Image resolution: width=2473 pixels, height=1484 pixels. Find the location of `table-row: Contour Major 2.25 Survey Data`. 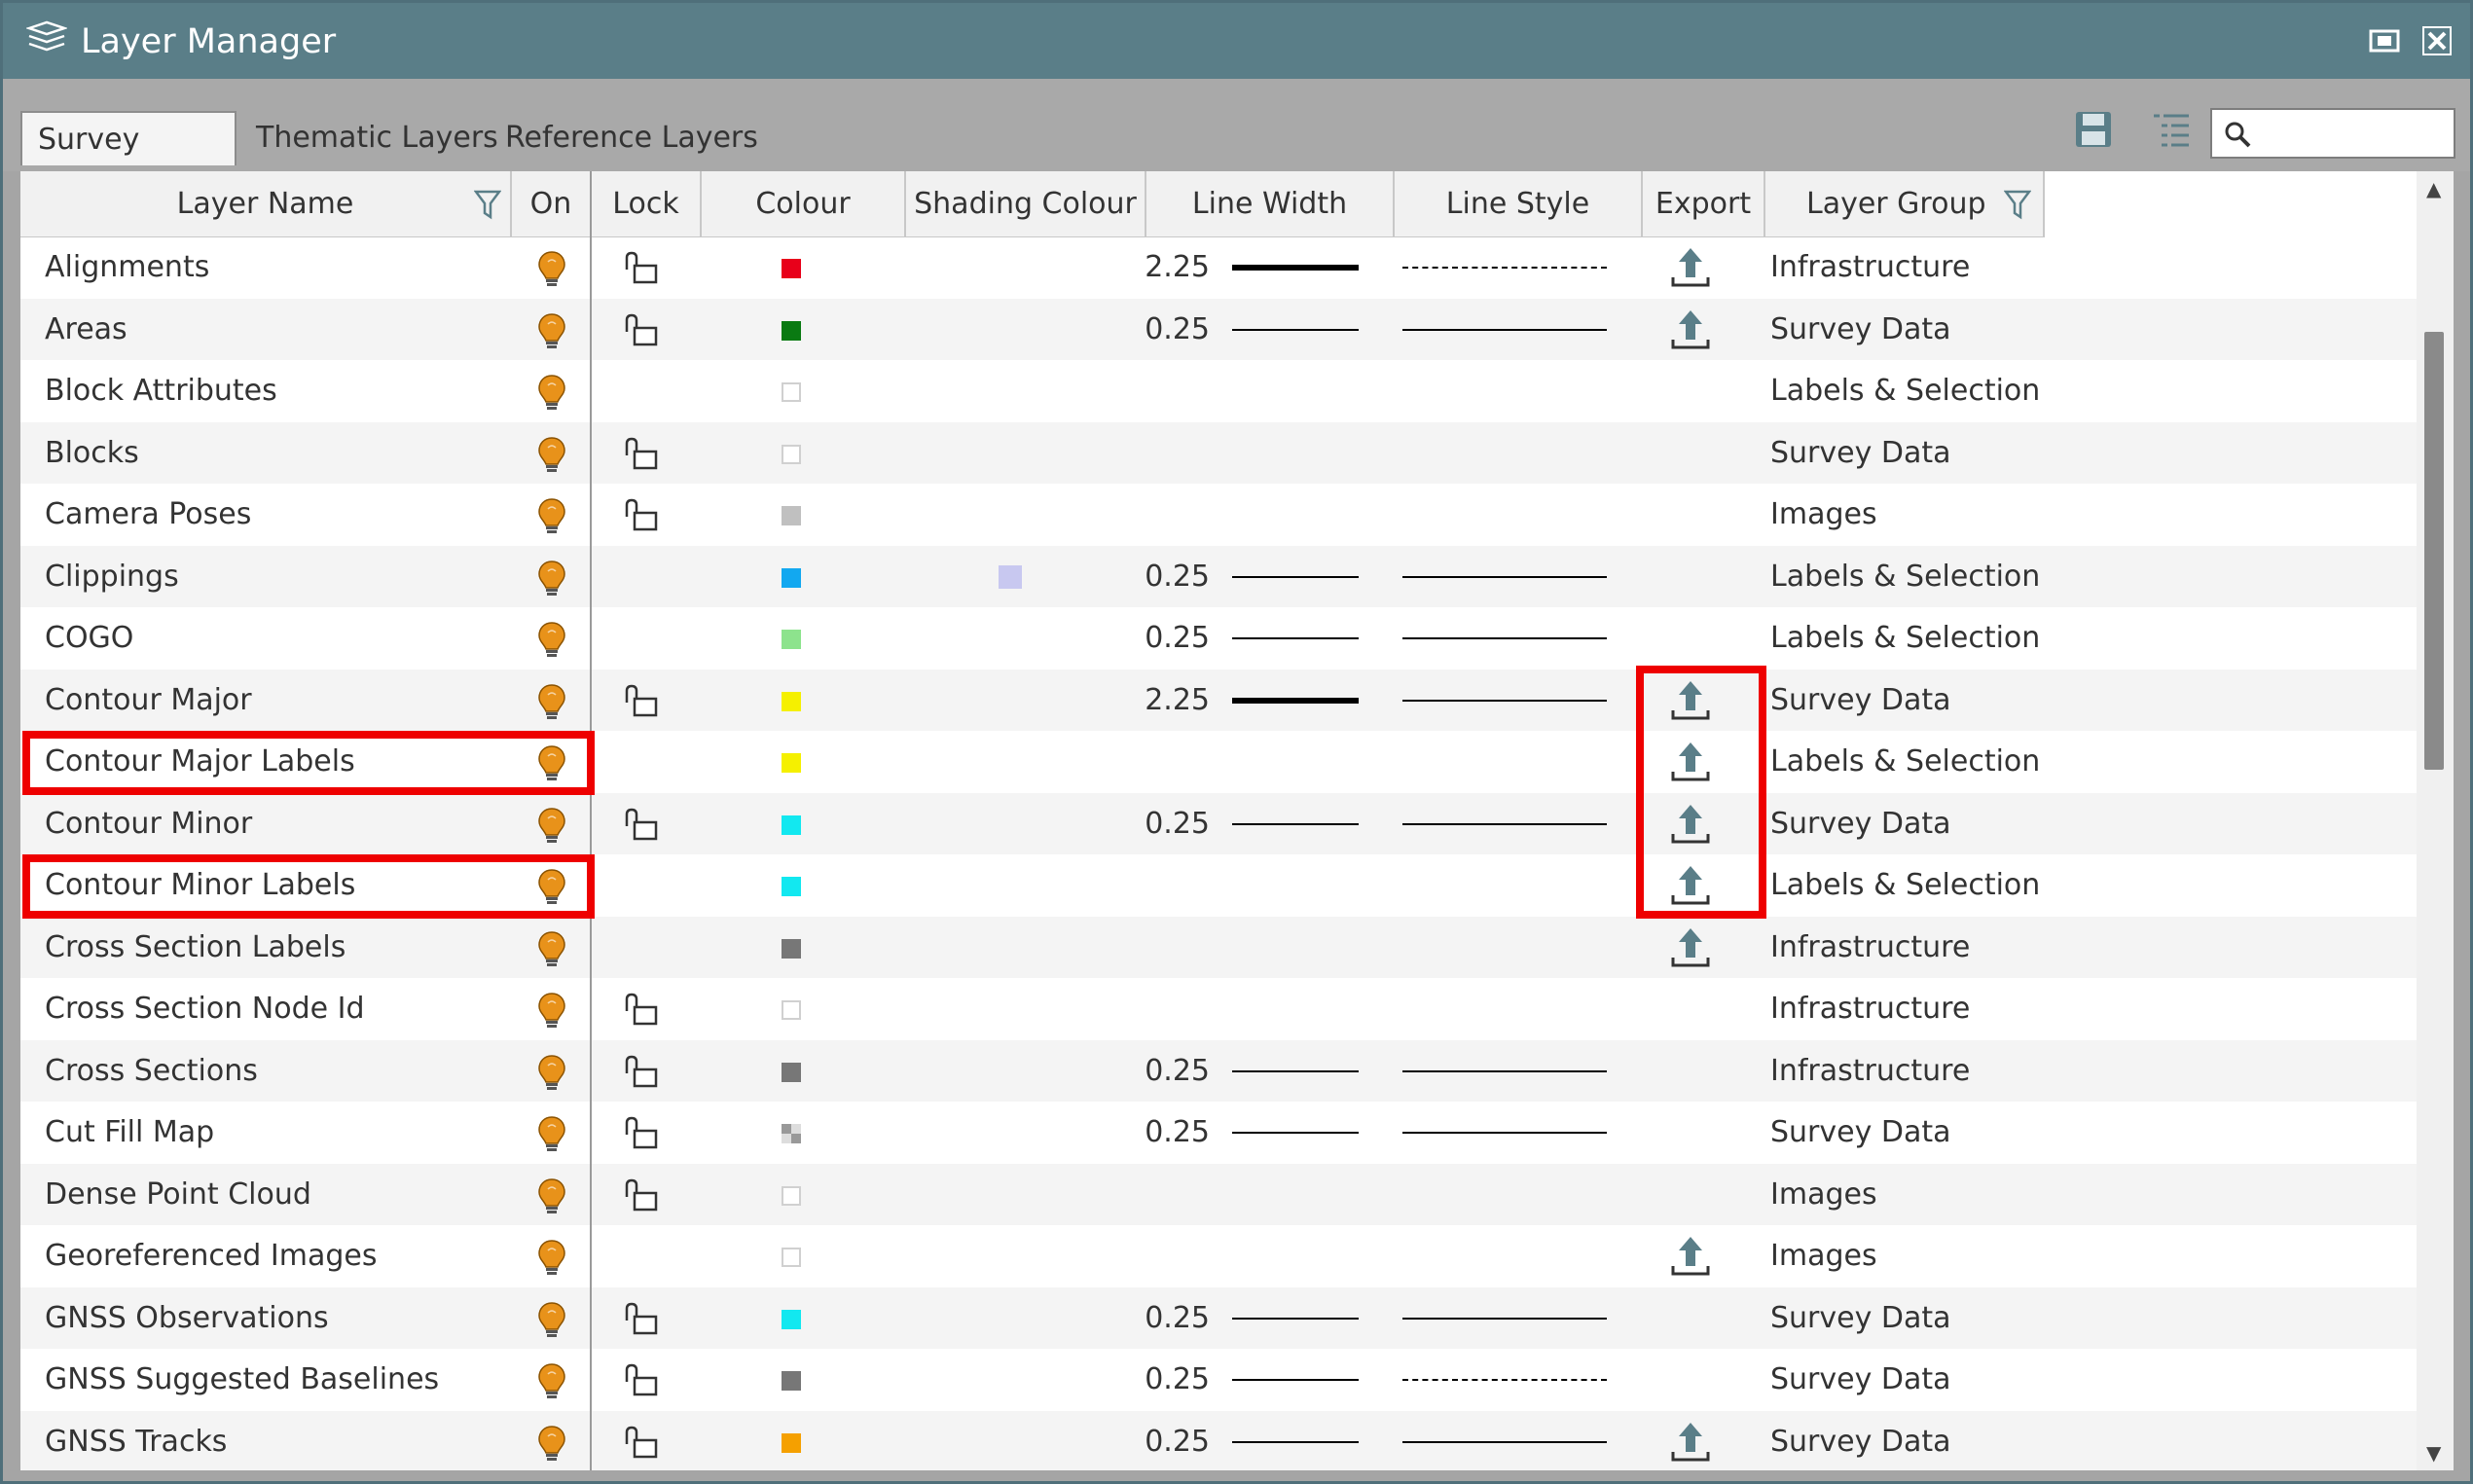

table-row: Contour Major 2.25 Survey Data is located at coordinates (1218, 701).